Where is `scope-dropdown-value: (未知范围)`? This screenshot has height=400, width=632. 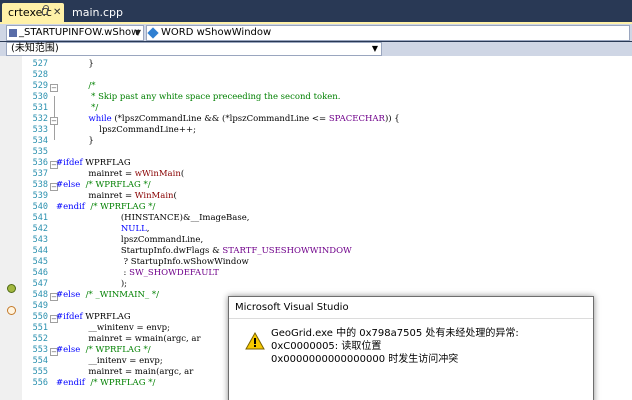 scope-dropdown-value: (未知范围) is located at coordinates (35, 48).